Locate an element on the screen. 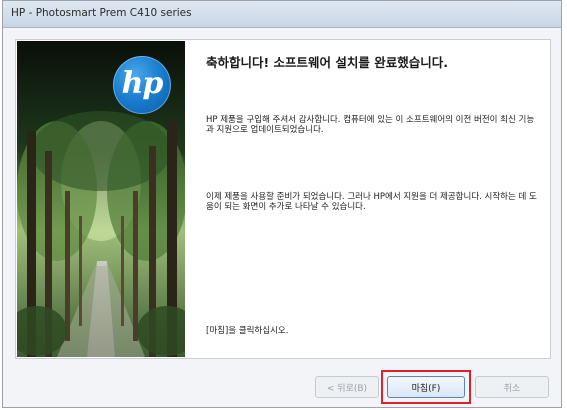 The width and height of the screenshot is (567, 410). hp-logo: hp is located at coordinates (142, 85).